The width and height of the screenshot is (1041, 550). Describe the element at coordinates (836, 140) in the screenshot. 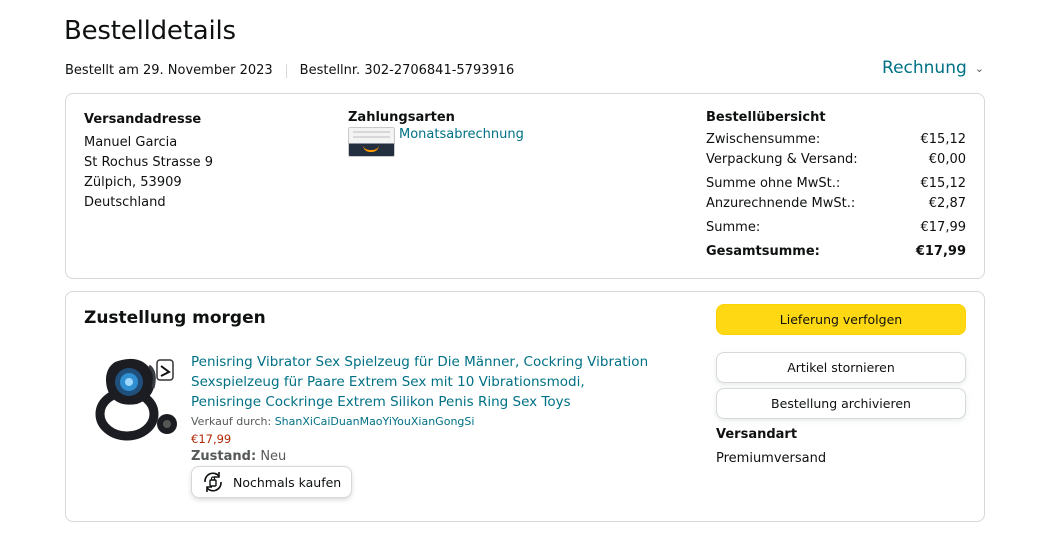

I see `summary-row-subtotal: Zwischensumme: €15,12` at that location.